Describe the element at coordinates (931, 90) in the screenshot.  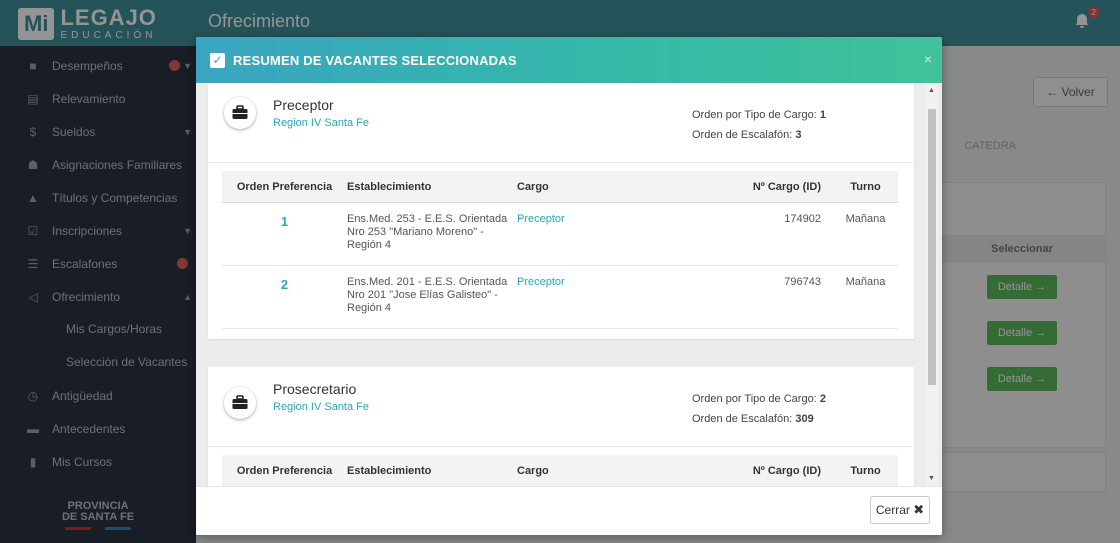
I see `scroll-up-arrow-icon: ▲` at that location.